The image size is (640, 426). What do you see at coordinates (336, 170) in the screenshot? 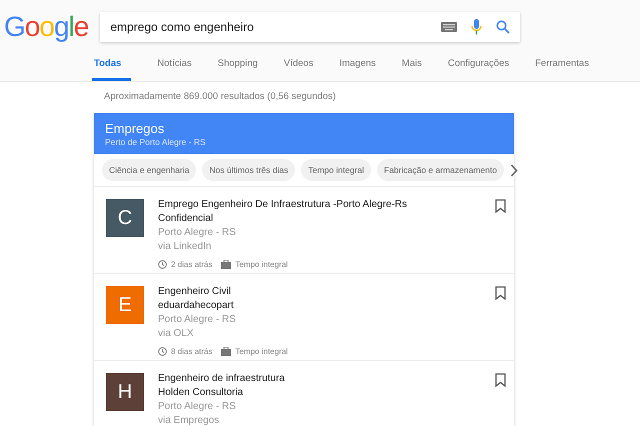
I see `filter-chip: Tempo integral` at bounding box center [336, 170].